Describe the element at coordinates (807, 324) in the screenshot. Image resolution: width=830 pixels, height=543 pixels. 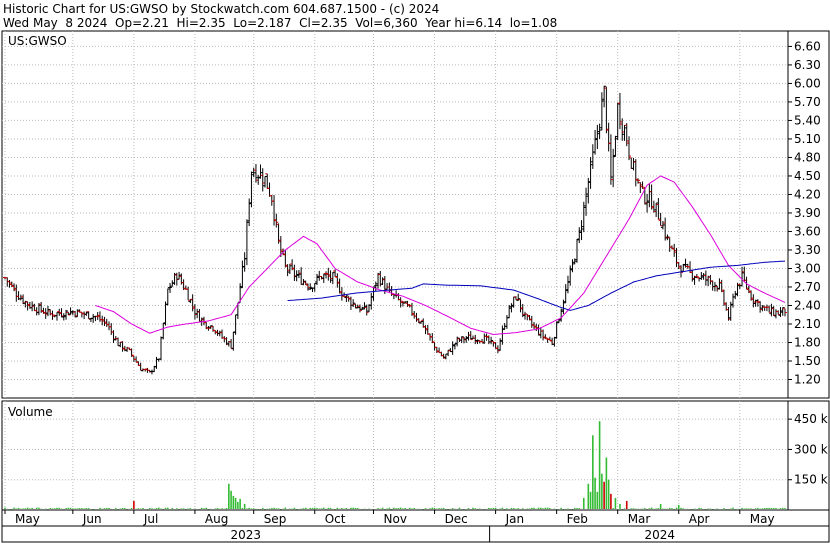
I see `price-tick-label: 2.10` at that location.